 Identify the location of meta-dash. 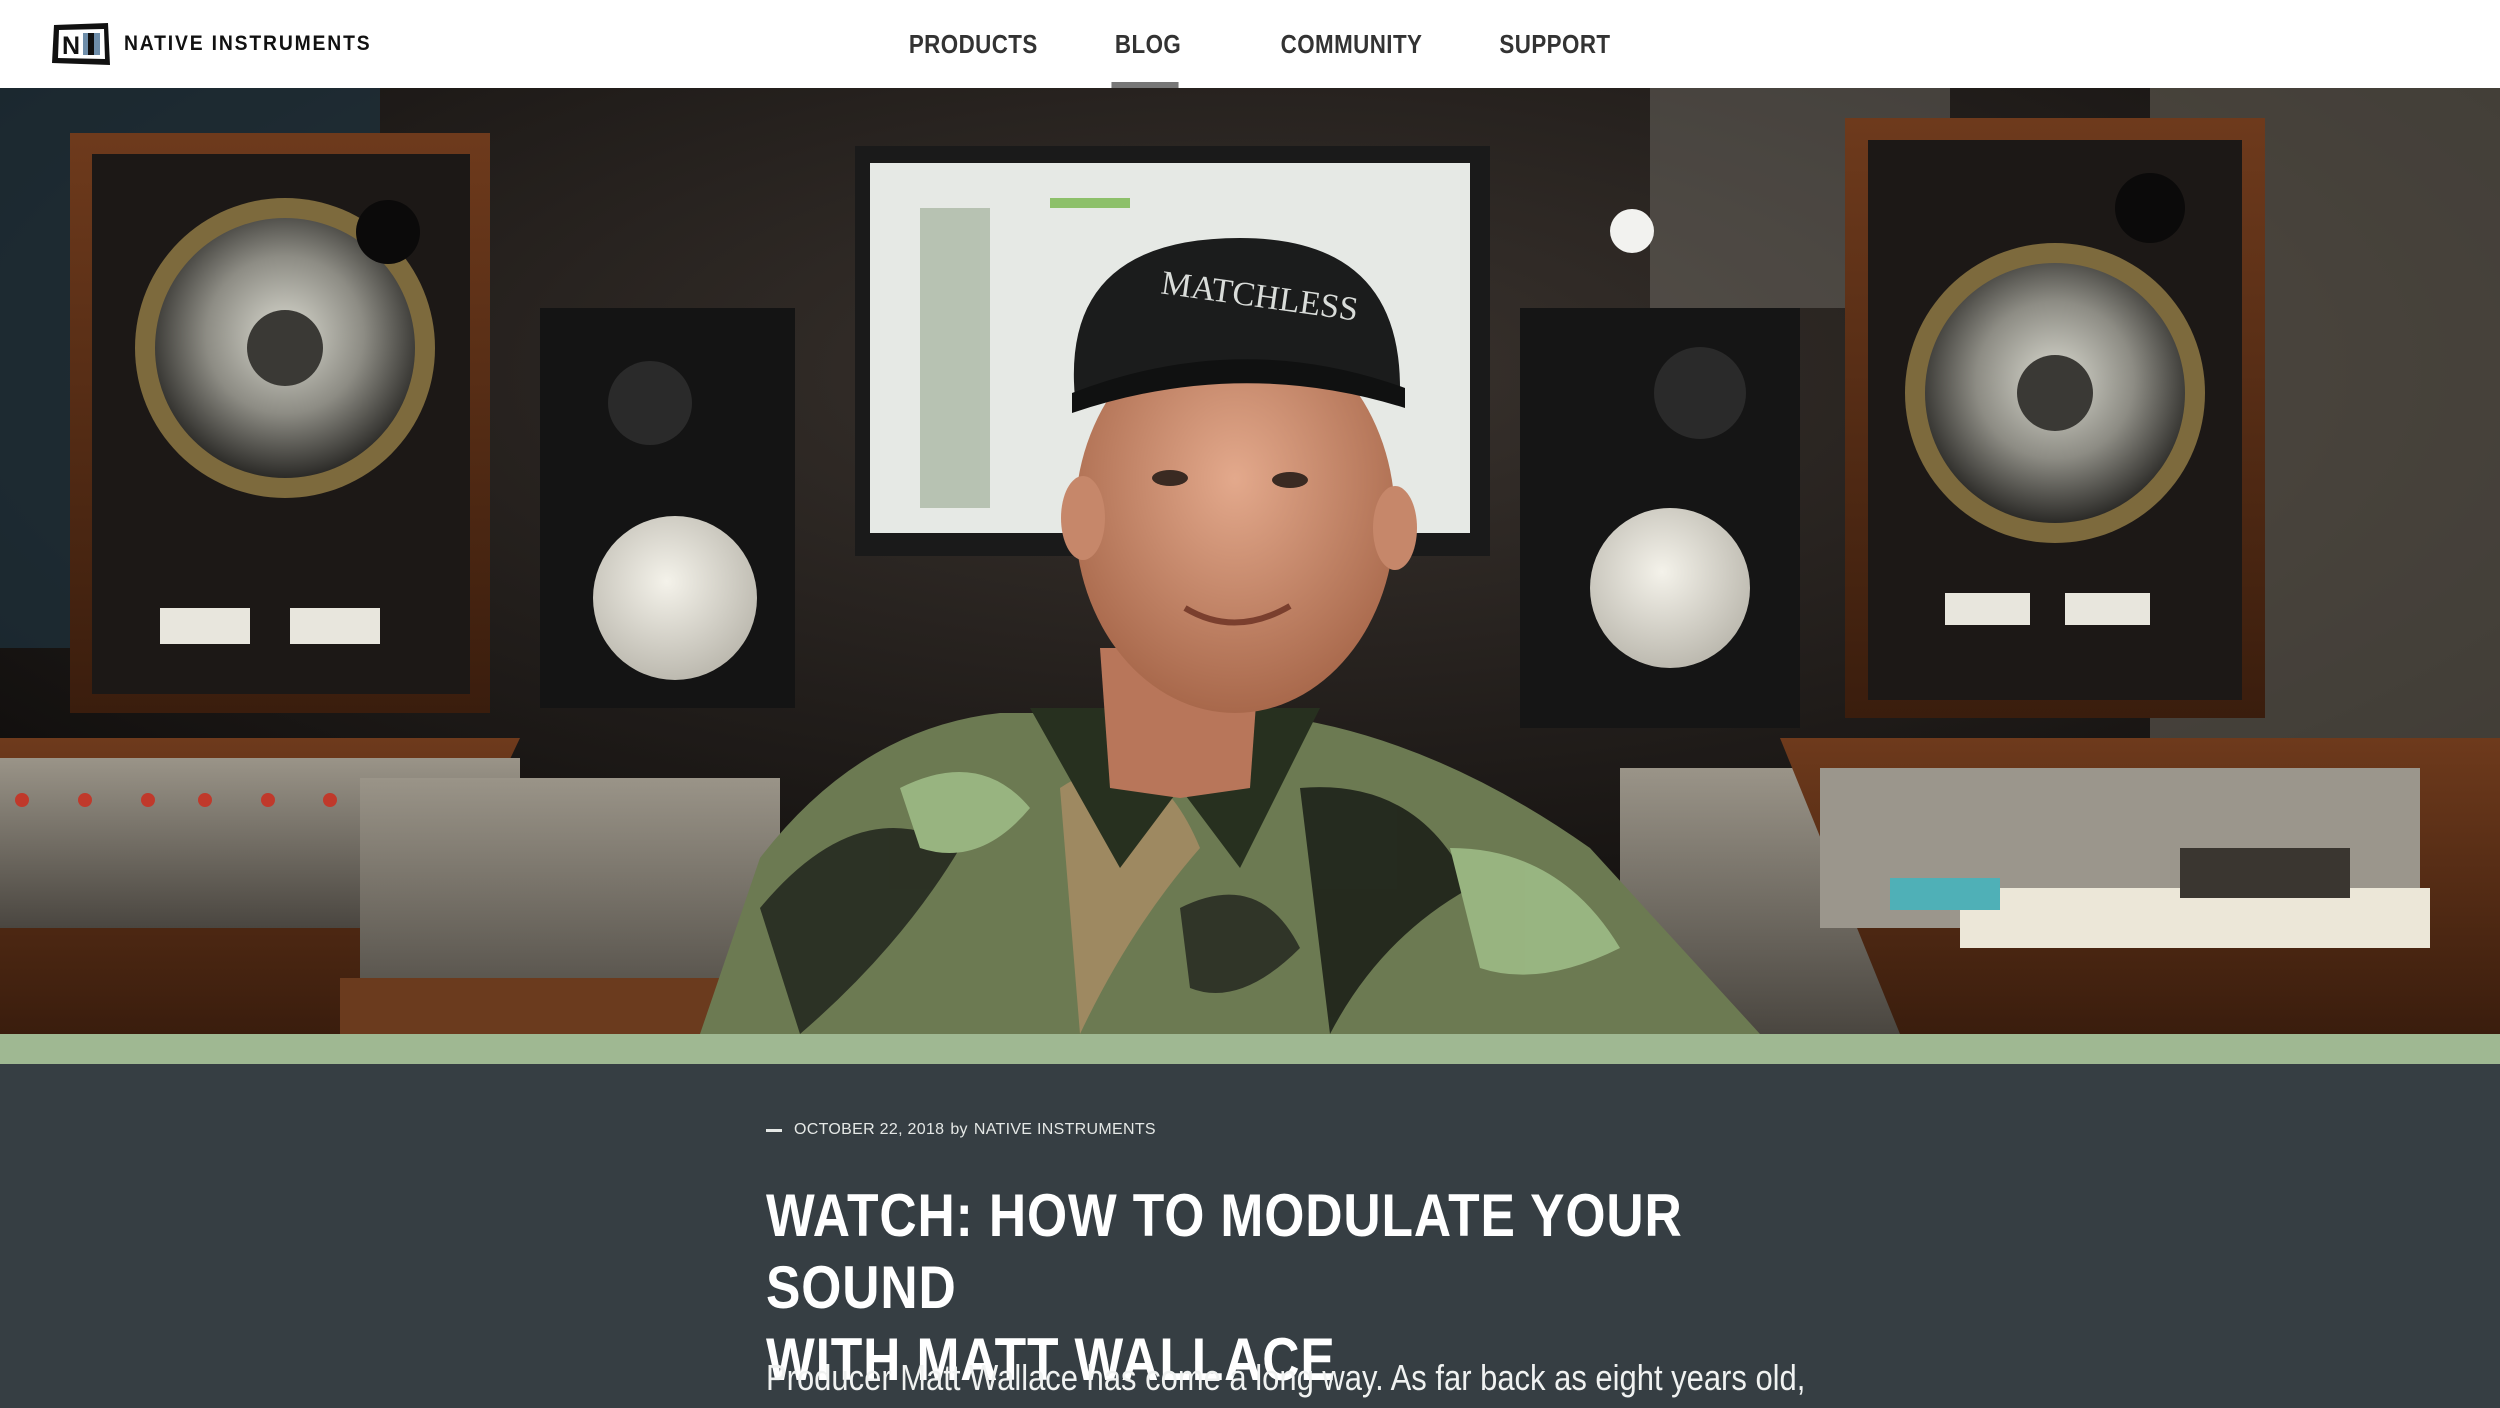
(774, 1130).